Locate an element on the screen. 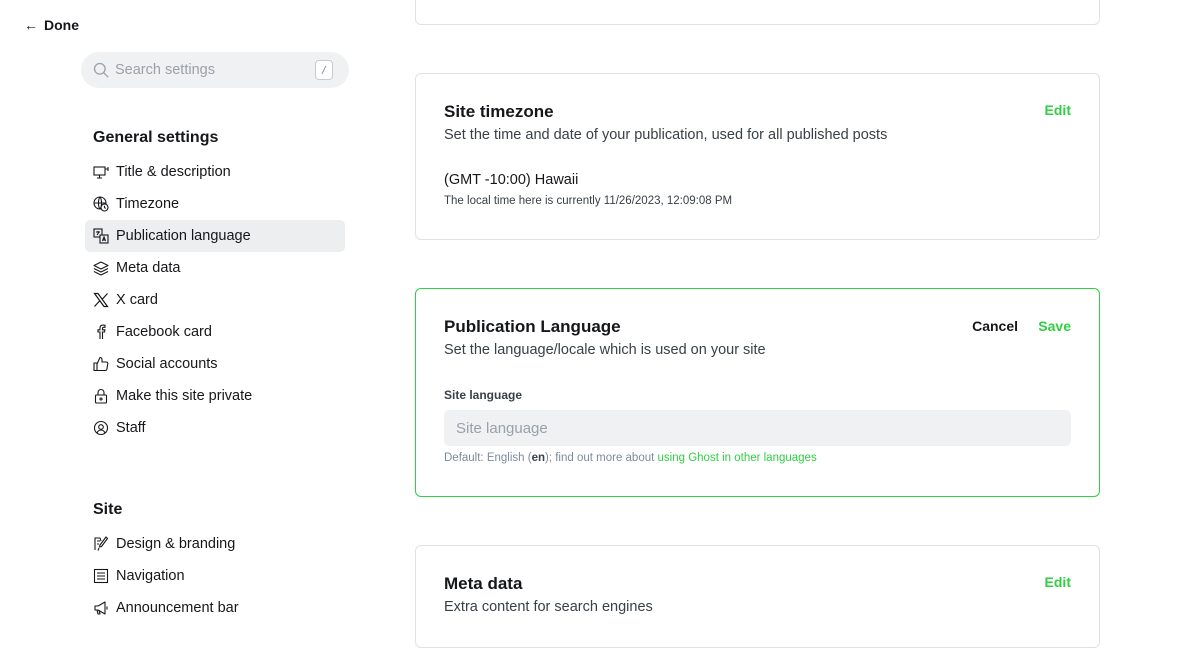 Image resolution: width=1184 pixels, height=650 pixels. hint-default-code: en is located at coordinates (538, 458).